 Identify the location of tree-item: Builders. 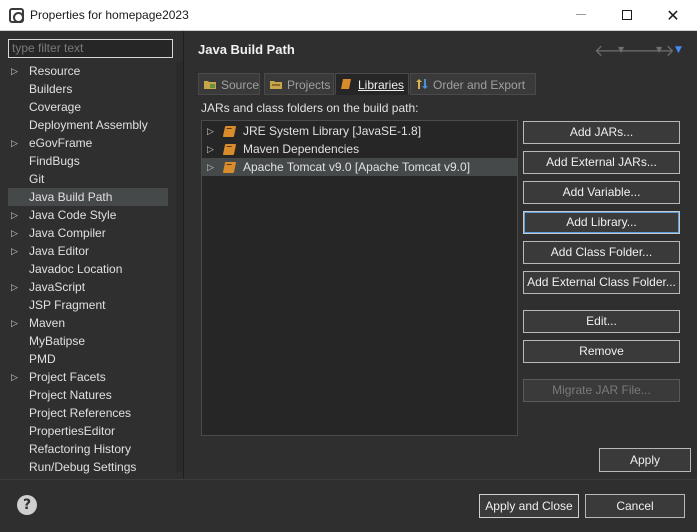
(88, 89).